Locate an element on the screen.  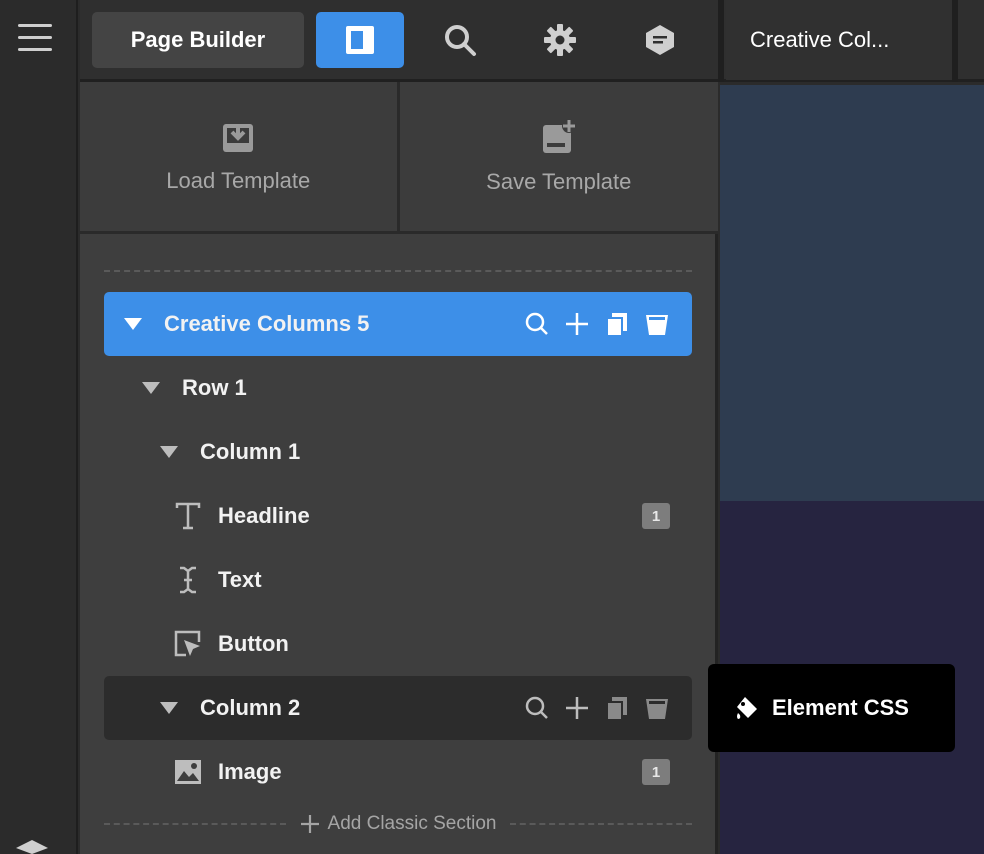
hamburger-menu-icon is located at coordinates (35, 40).